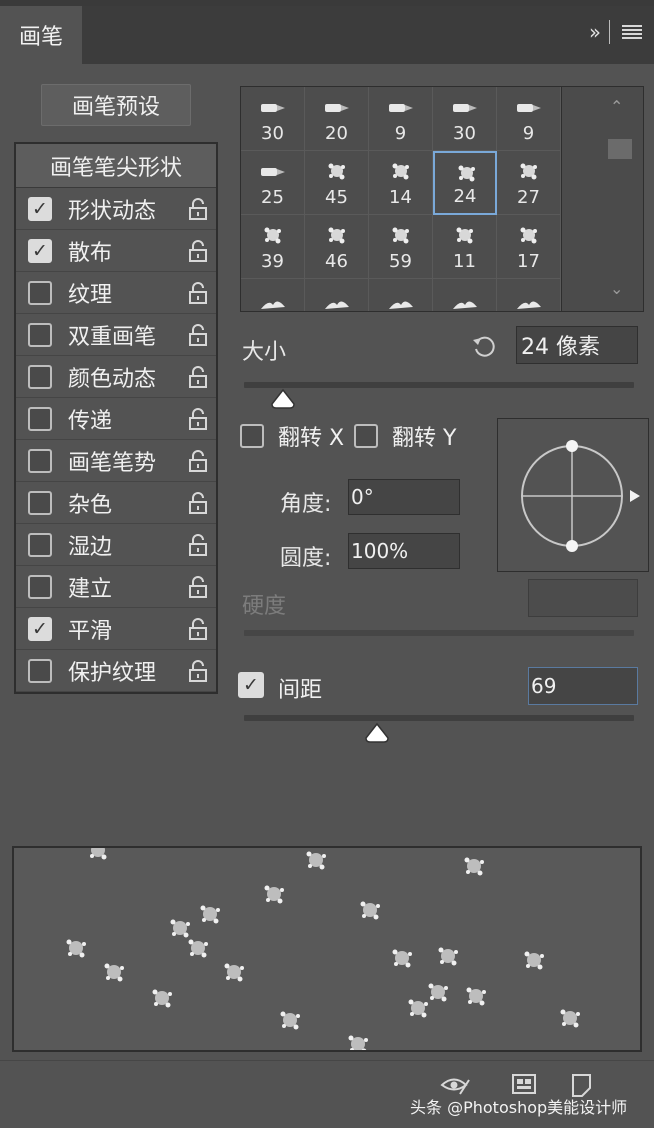  What do you see at coordinates (377, 733) in the screenshot?
I see `spacing-slider-knob` at bounding box center [377, 733].